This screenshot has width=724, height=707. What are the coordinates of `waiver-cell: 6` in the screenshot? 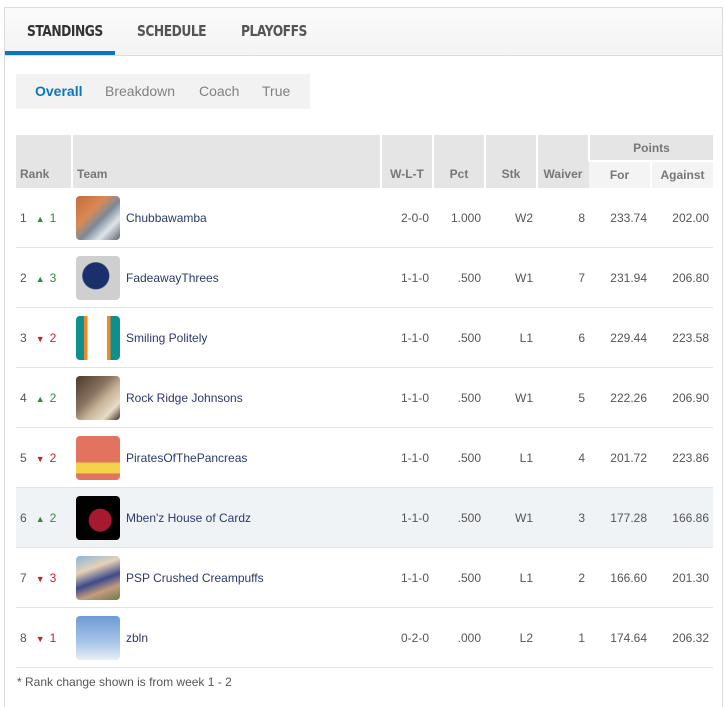 It's located at (563, 337).